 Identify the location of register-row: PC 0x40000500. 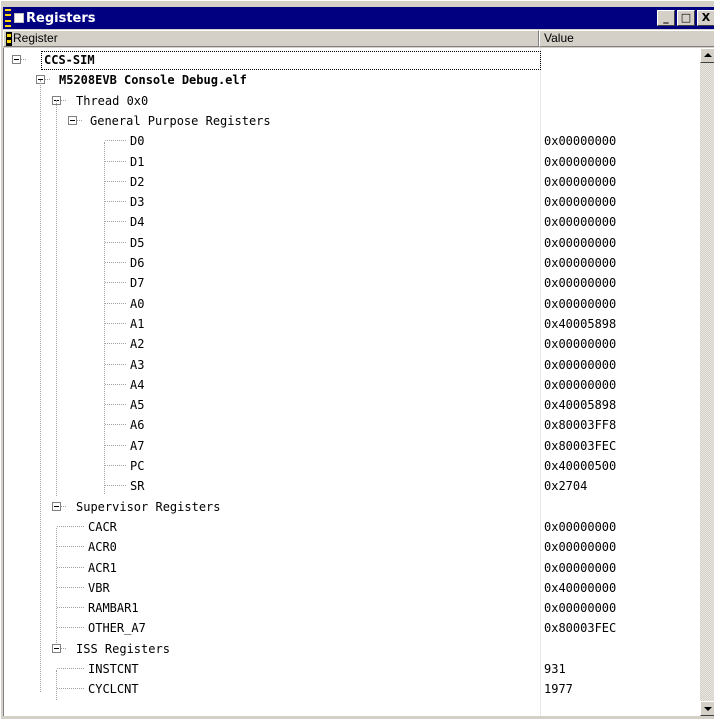
(352, 466).